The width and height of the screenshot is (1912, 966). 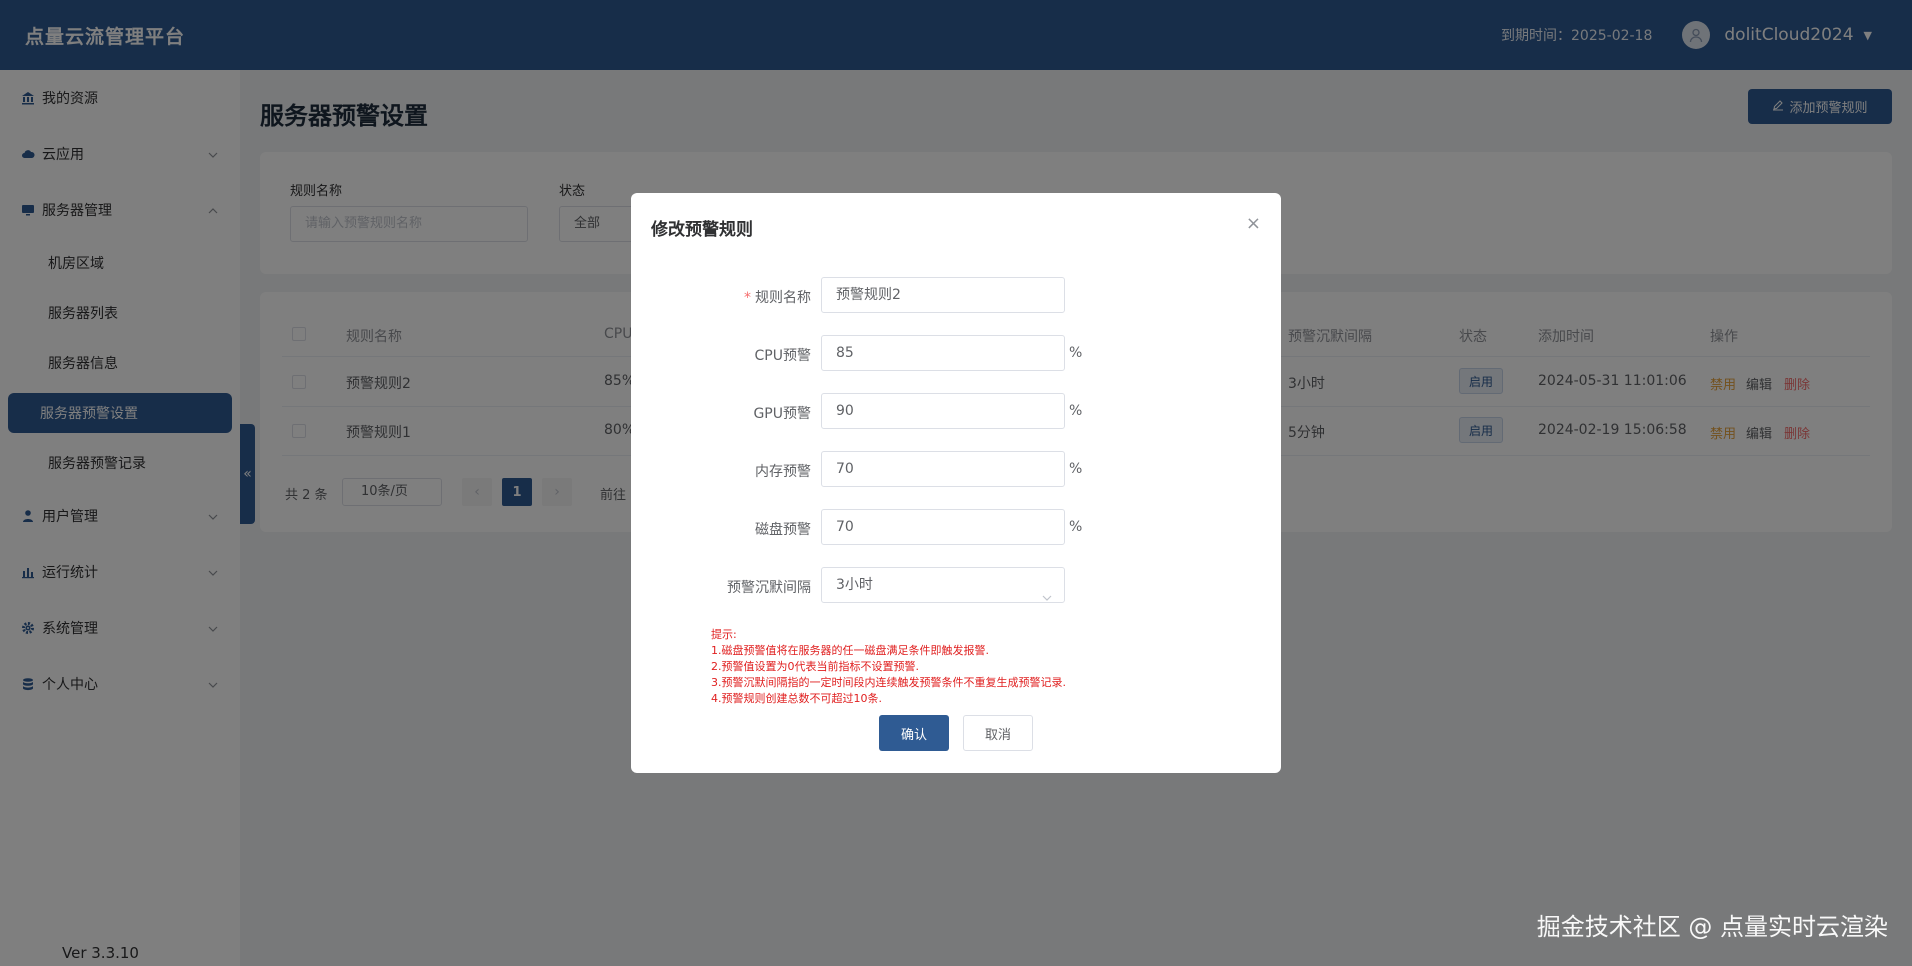 What do you see at coordinates (998, 733) in the screenshot?
I see `cancel-button: 取消` at bounding box center [998, 733].